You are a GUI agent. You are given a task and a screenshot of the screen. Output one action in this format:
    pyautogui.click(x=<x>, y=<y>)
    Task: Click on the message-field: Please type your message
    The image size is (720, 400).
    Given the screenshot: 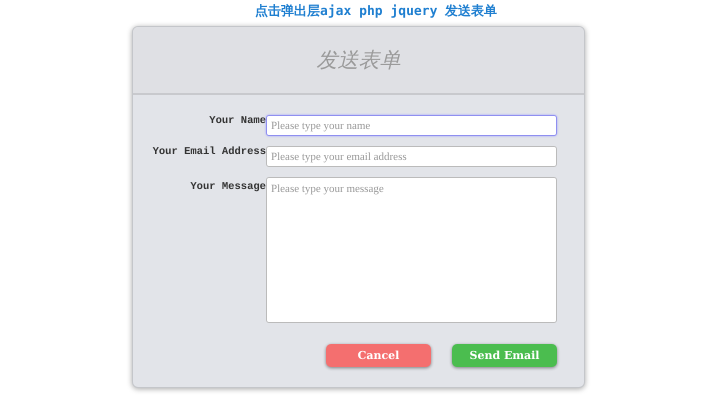 What is the action you would take?
    pyautogui.click(x=411, y=250)
    